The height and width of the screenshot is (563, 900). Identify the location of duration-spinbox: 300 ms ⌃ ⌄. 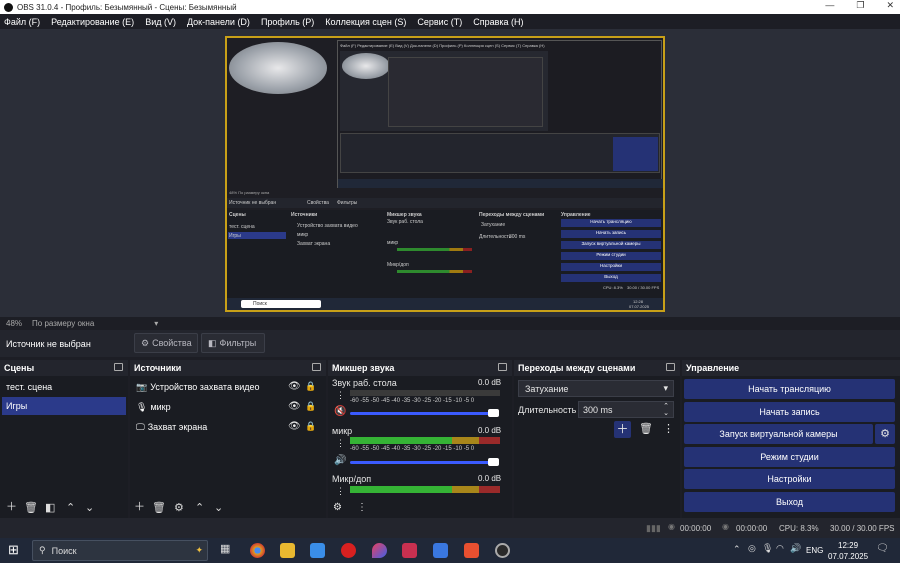
(626, 409).